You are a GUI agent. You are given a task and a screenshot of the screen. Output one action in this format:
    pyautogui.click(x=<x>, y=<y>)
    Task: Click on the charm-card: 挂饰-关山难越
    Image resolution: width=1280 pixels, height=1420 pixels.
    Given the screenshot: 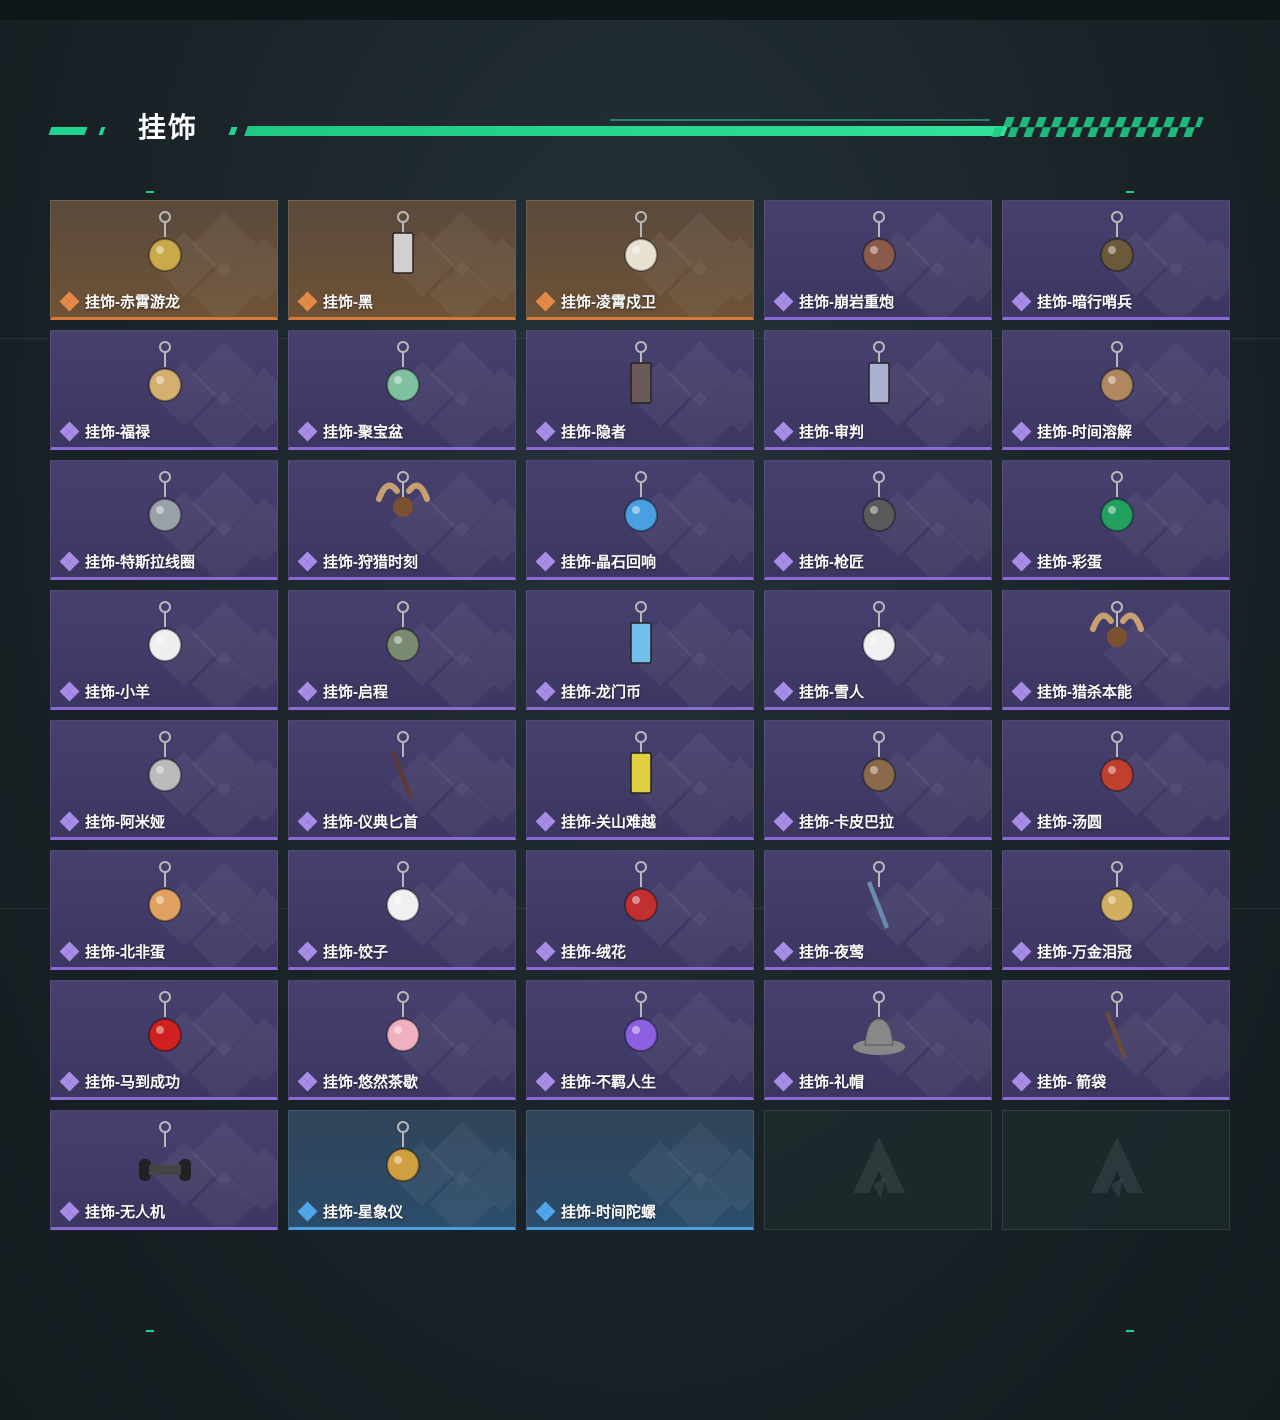 What is the action you would take?
    pyautogui.click(x=640, y=780)
    